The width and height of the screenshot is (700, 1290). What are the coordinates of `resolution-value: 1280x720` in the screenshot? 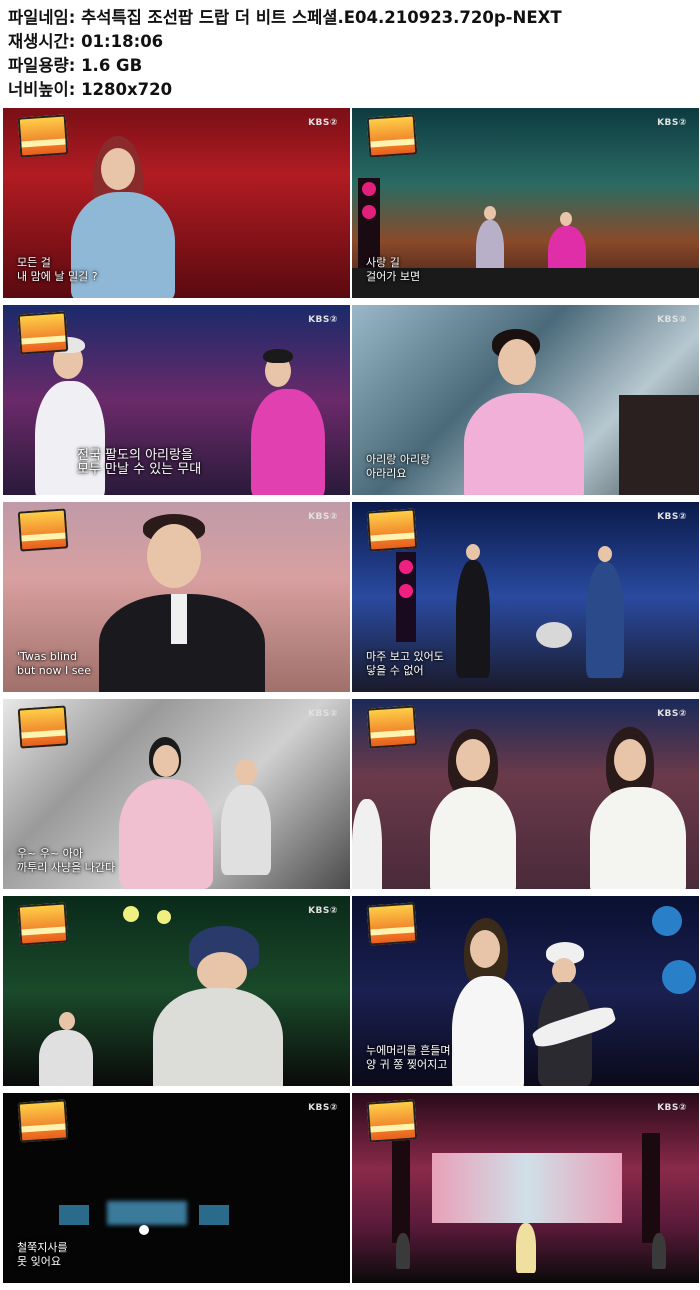 It's located at (127, 89).